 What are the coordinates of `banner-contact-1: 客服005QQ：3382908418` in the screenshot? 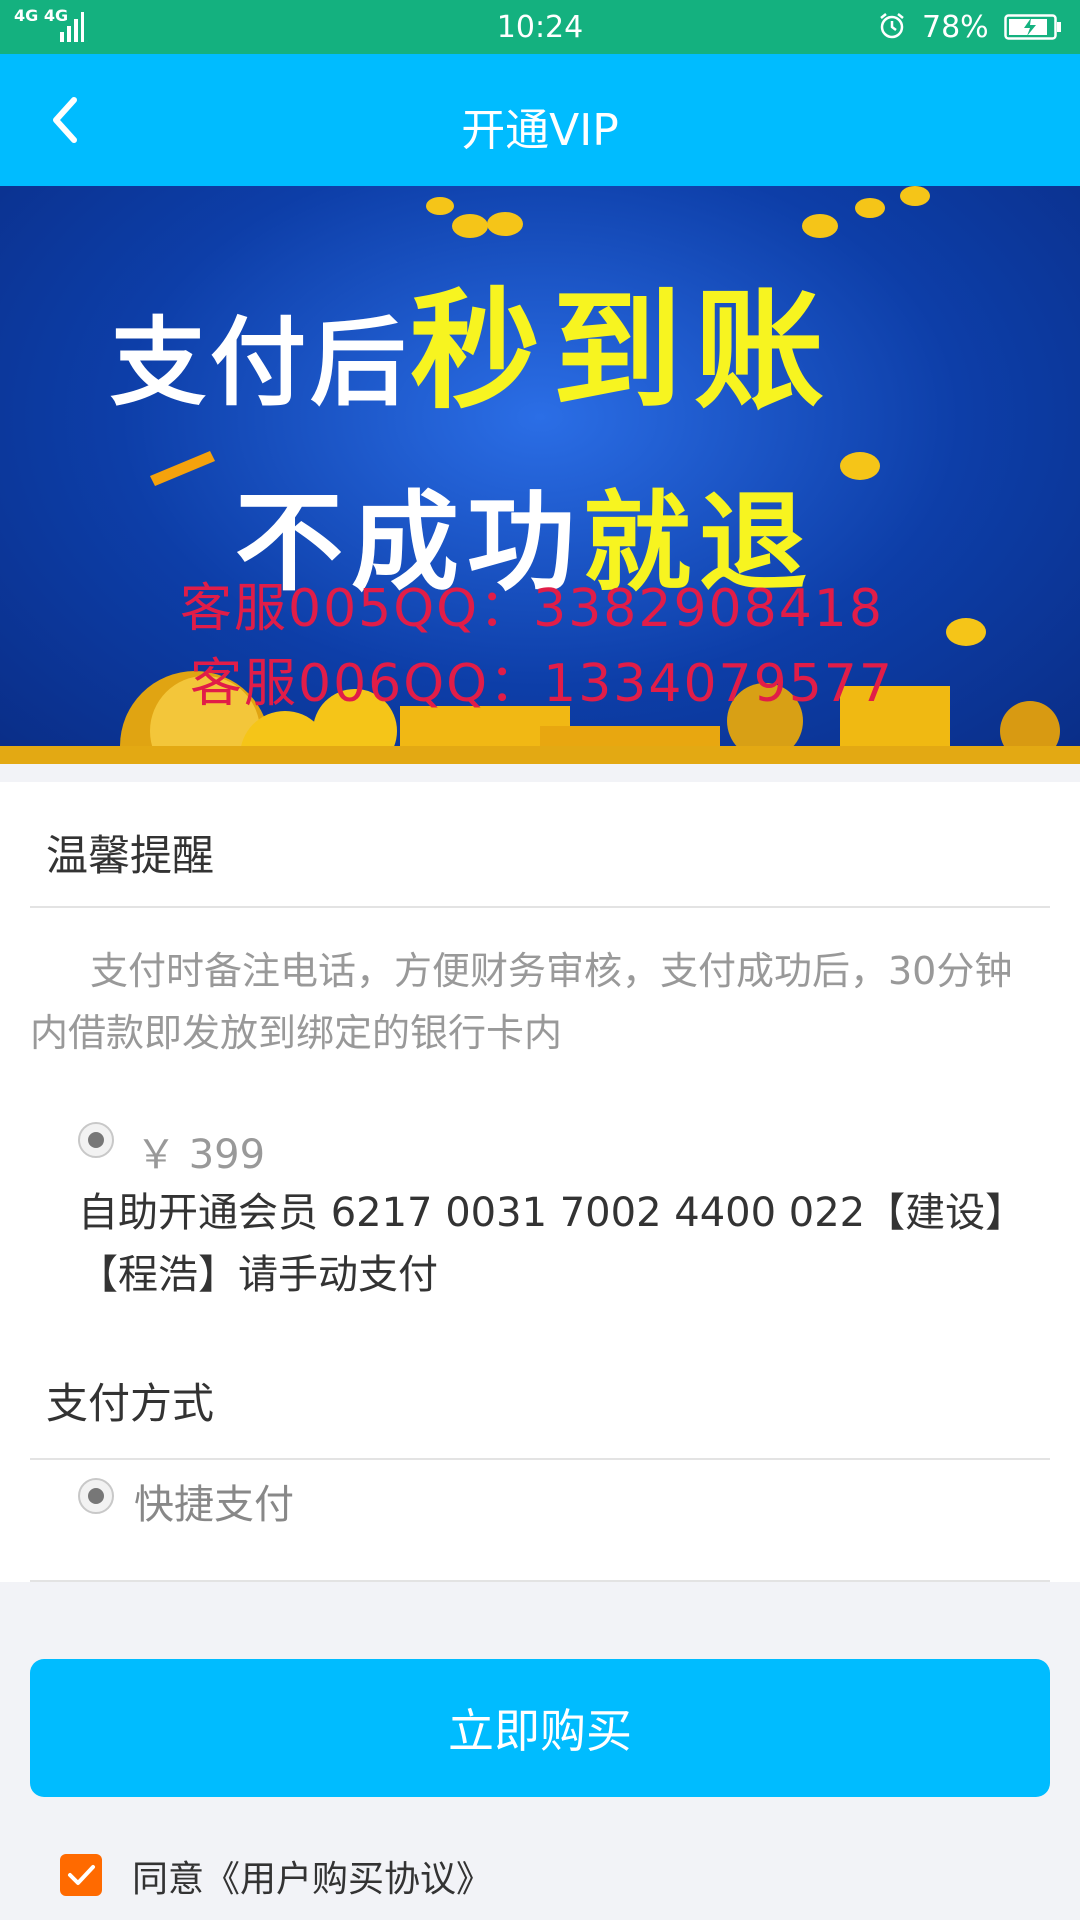 It's located at (532, 609).